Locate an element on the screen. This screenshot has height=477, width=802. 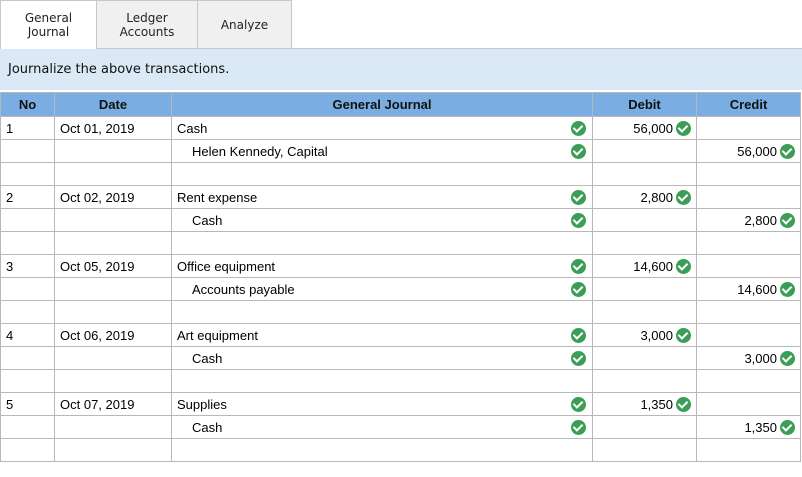
account-name: Helen Kennedy, Capital is located at coordinates (260, 151).